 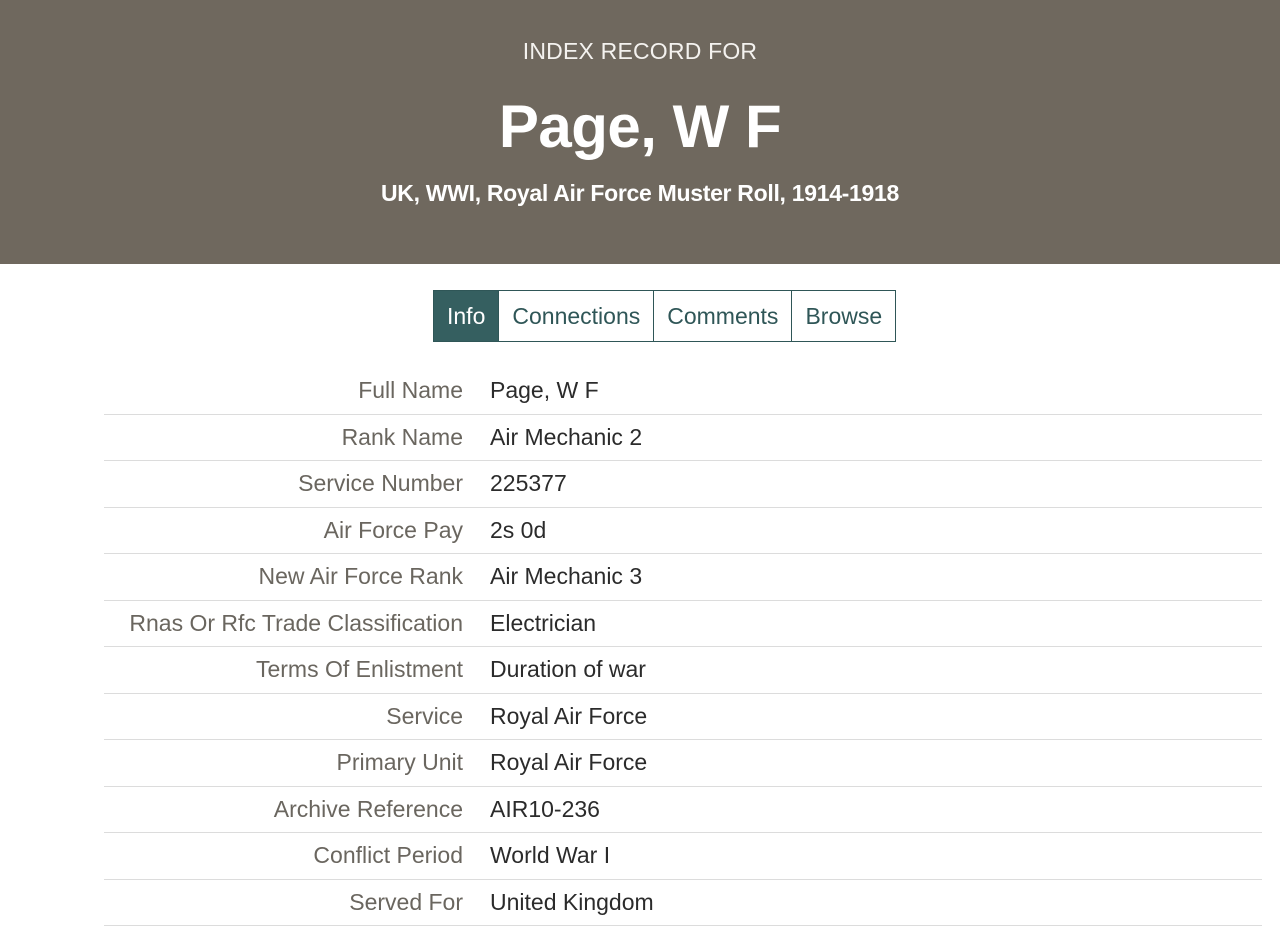 What do you see at coordinates (683, 810) in the screenshot?
I see `record-row-archive-reference: Archive Reference AIR10-236` at bounding box center [683, 810].